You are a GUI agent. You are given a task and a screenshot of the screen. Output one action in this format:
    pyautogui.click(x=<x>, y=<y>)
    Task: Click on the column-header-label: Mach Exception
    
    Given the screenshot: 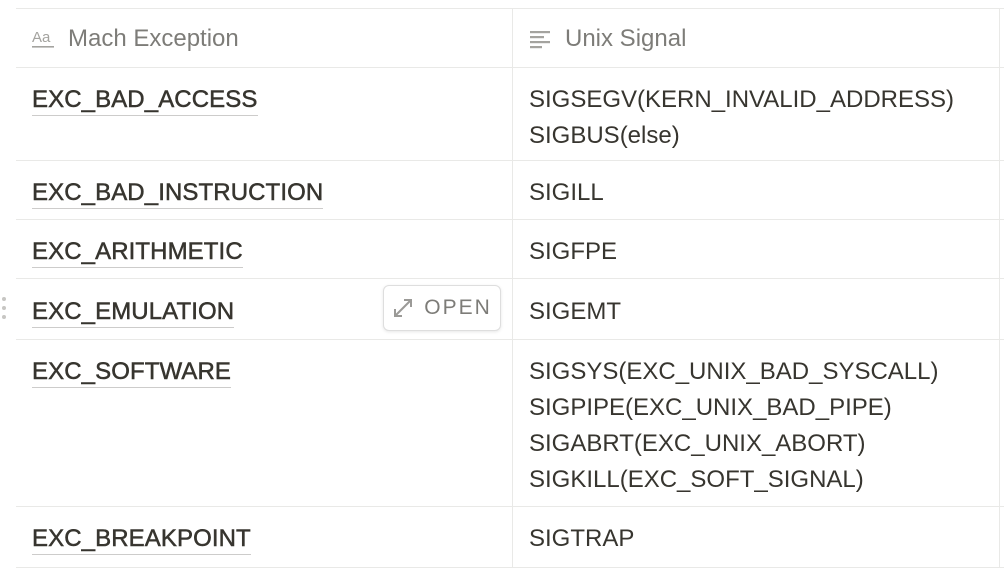 What is the action you would take?
    pyautogui.click(x=153, y=38)
    